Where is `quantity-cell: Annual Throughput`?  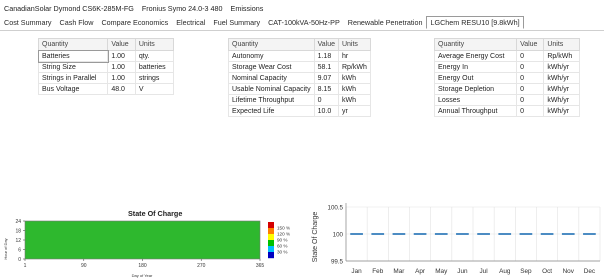 quantity-cell: Annual Throughput is located at coordinates (475, 111).